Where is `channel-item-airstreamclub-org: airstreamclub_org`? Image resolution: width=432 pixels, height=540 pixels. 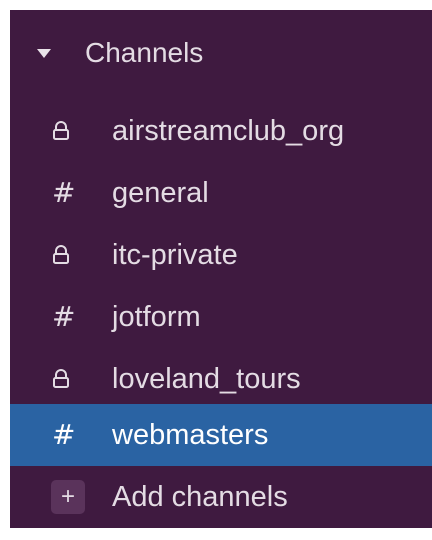
channel-item-airstreamclub-org: airstreamclub_org is located at coordinates (221, 131).